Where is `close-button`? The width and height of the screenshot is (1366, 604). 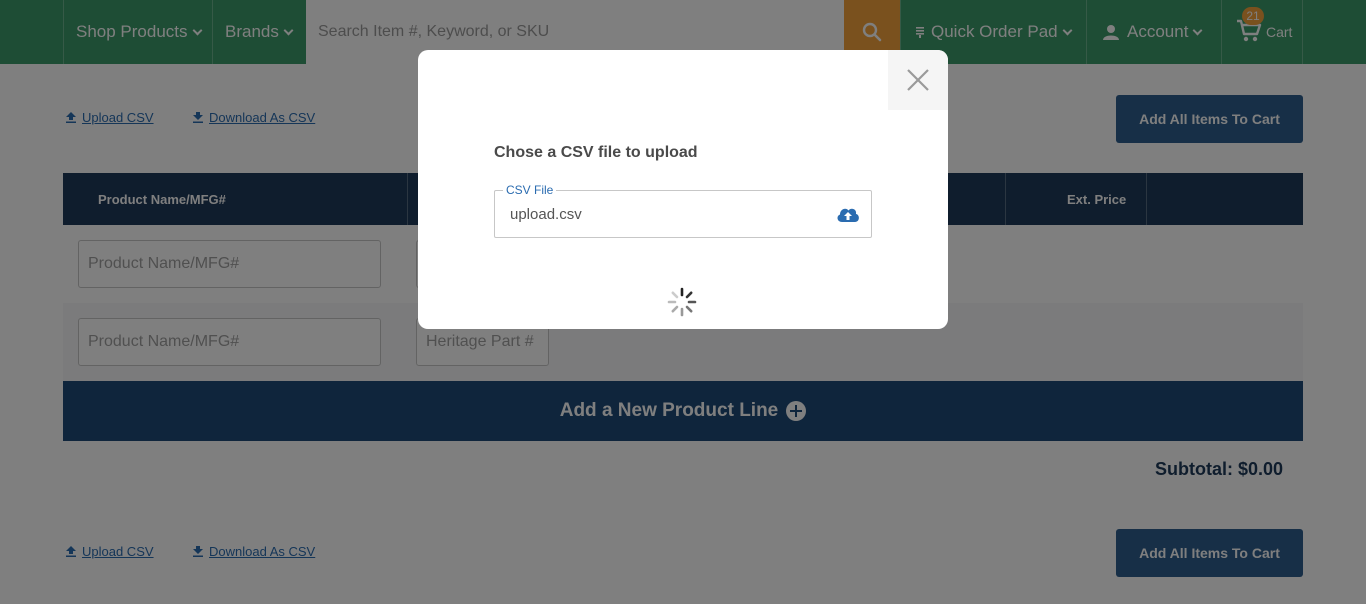 close-button is located at coordinates (918, 80).